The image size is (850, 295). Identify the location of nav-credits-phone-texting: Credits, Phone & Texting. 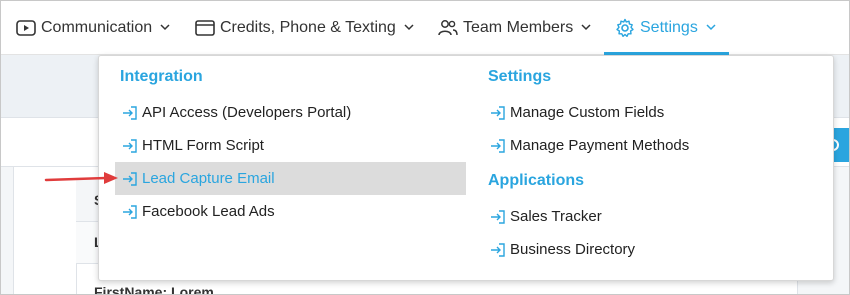
(305, 27).